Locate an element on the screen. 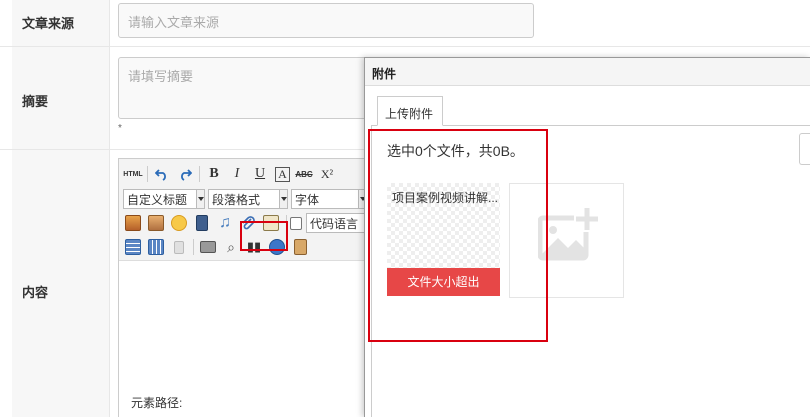  insert-table-button is located at coordinates (133, 247).